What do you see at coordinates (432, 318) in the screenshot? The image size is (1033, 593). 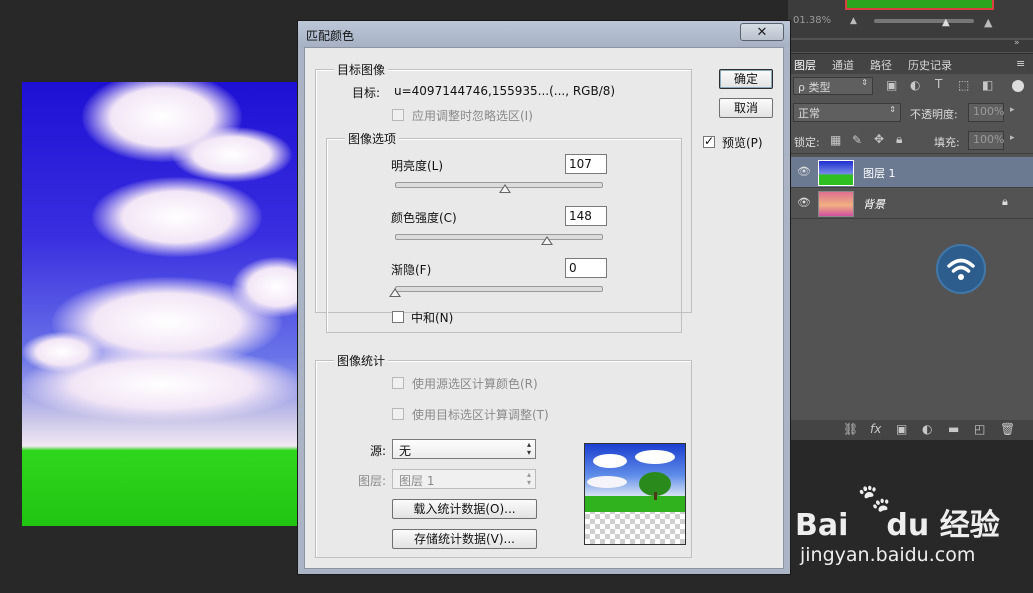 I see `neutralize-label: 中和(N)` at bounding box center [432, 318].